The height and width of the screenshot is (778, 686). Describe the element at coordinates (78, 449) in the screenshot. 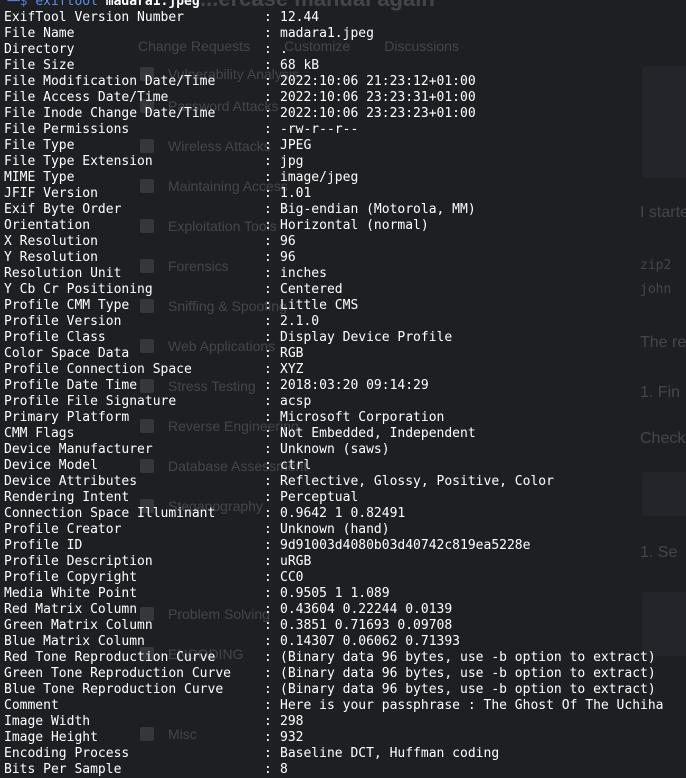

I see `exif-key: Device Manufacturer` at that location.